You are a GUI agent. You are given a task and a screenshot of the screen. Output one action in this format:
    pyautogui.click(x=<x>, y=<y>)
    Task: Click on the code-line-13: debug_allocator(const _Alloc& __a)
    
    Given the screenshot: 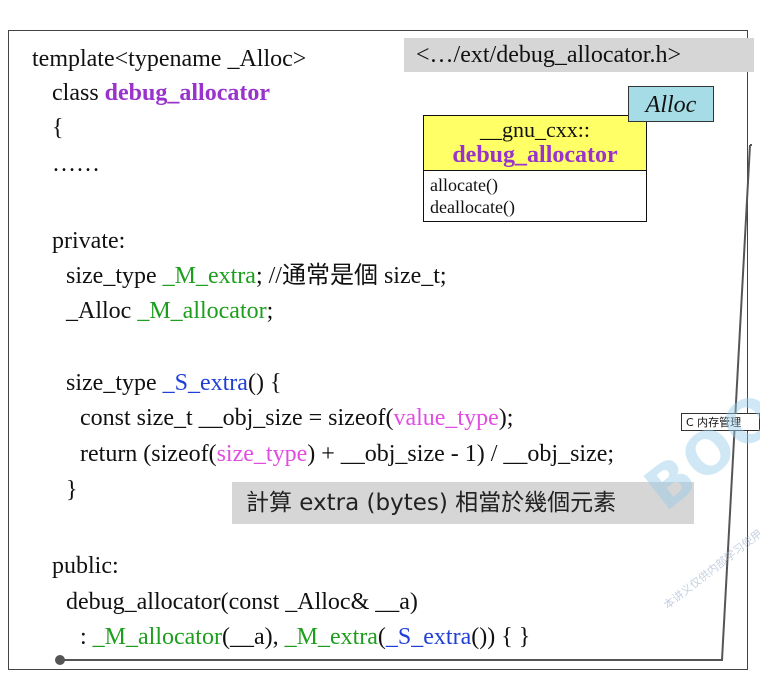 What is the action you would take?
    pyautogui.click(x=242, y=602)
    